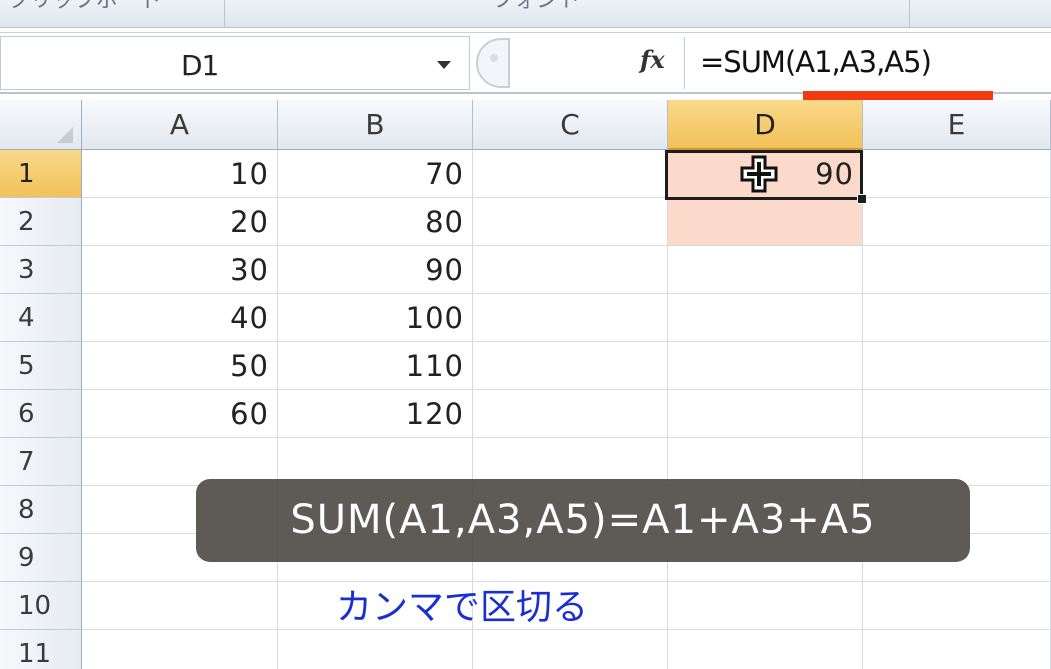 This screenshot has height=669, width=1051. What do you see at coordinates (570, 270) in the screenshot?
I see `cell-c3` at bounding box center [570, 270].